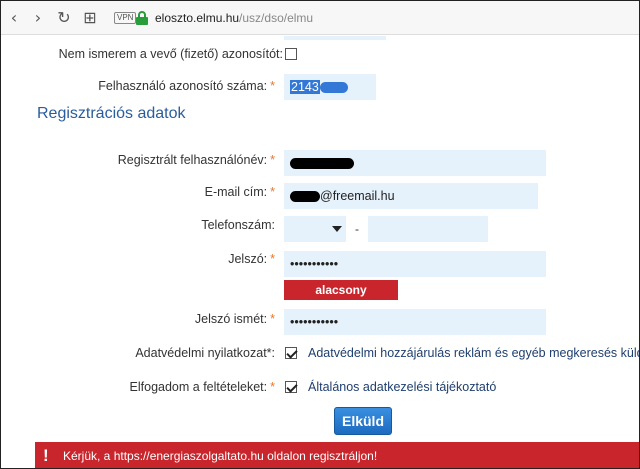 This screenshot has height=469, width=640. Describe the element at coordinates (38, 18) in the screenshot. I see `forward-icon: ›` at that location.